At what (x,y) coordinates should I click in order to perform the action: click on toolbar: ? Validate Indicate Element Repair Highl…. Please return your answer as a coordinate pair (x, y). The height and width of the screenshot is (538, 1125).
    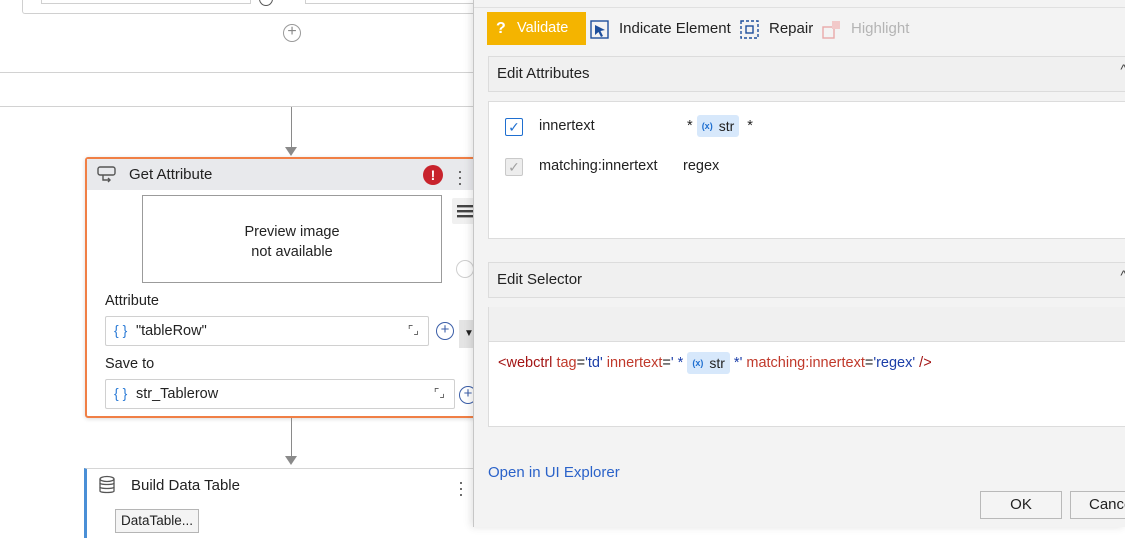
    Looking at the image, I should click on (799, 29).